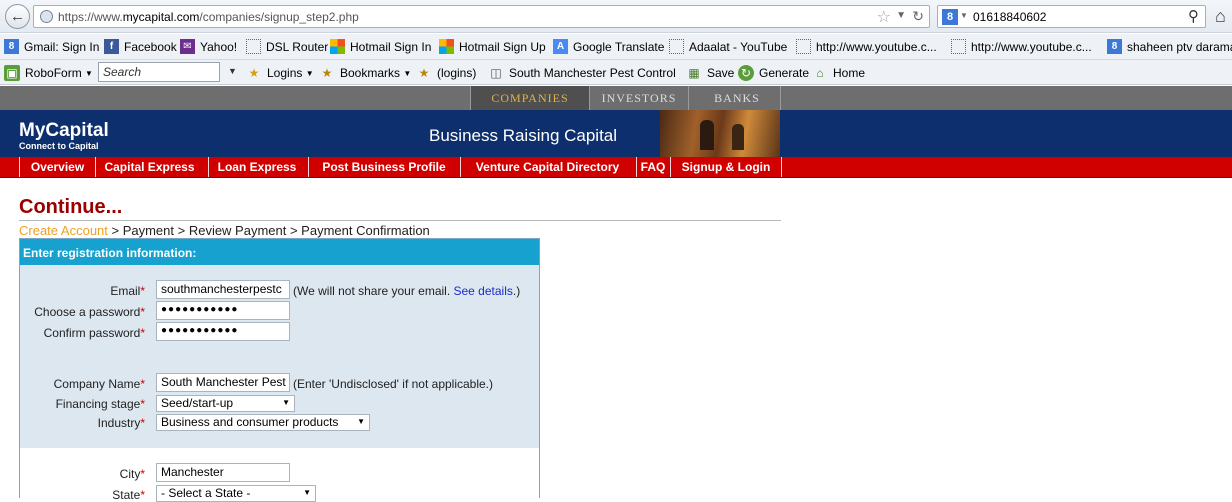 This screenshot has height=502, width=1232. I want to click on state-label: State*, so click(128, 495).